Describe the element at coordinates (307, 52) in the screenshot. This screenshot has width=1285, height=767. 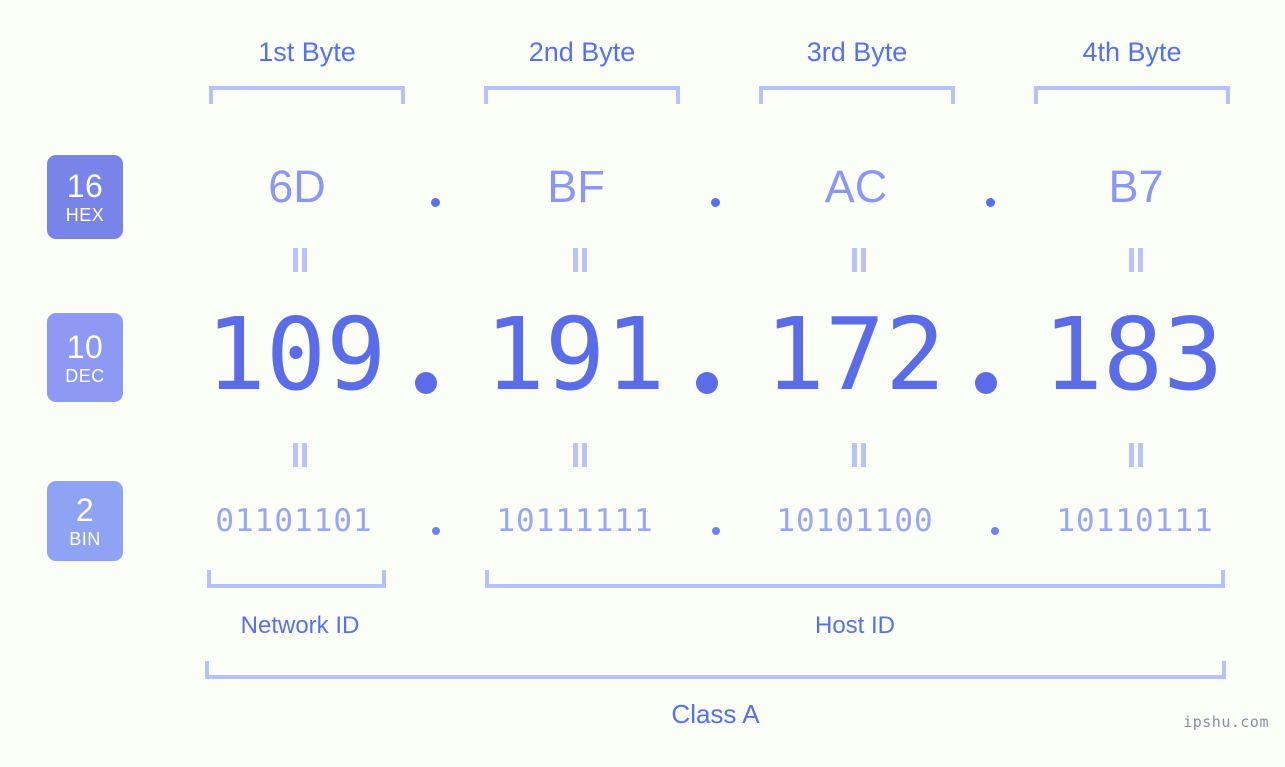
I see `byte-header-1: 1st Byte` at that location.